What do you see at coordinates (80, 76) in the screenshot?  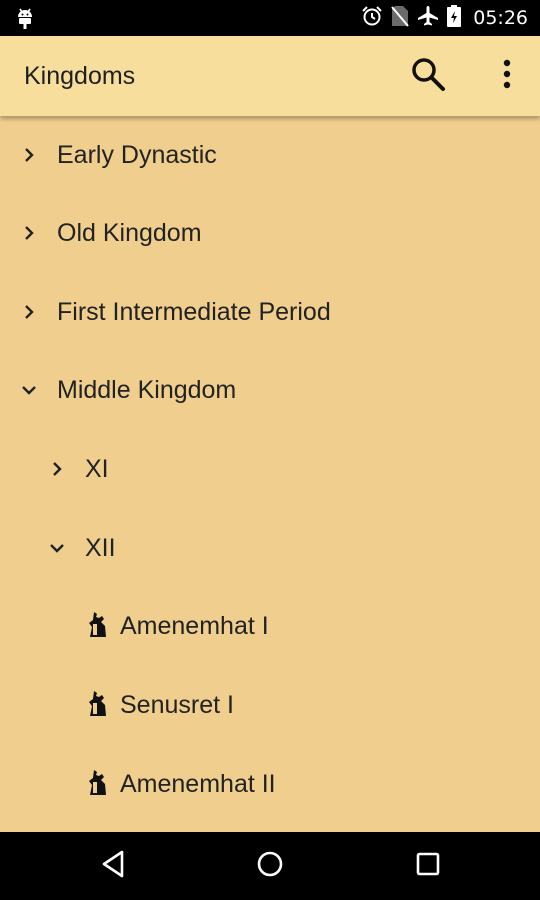 I see `app-title: Kingdoms` at bounding box center [80, 76].